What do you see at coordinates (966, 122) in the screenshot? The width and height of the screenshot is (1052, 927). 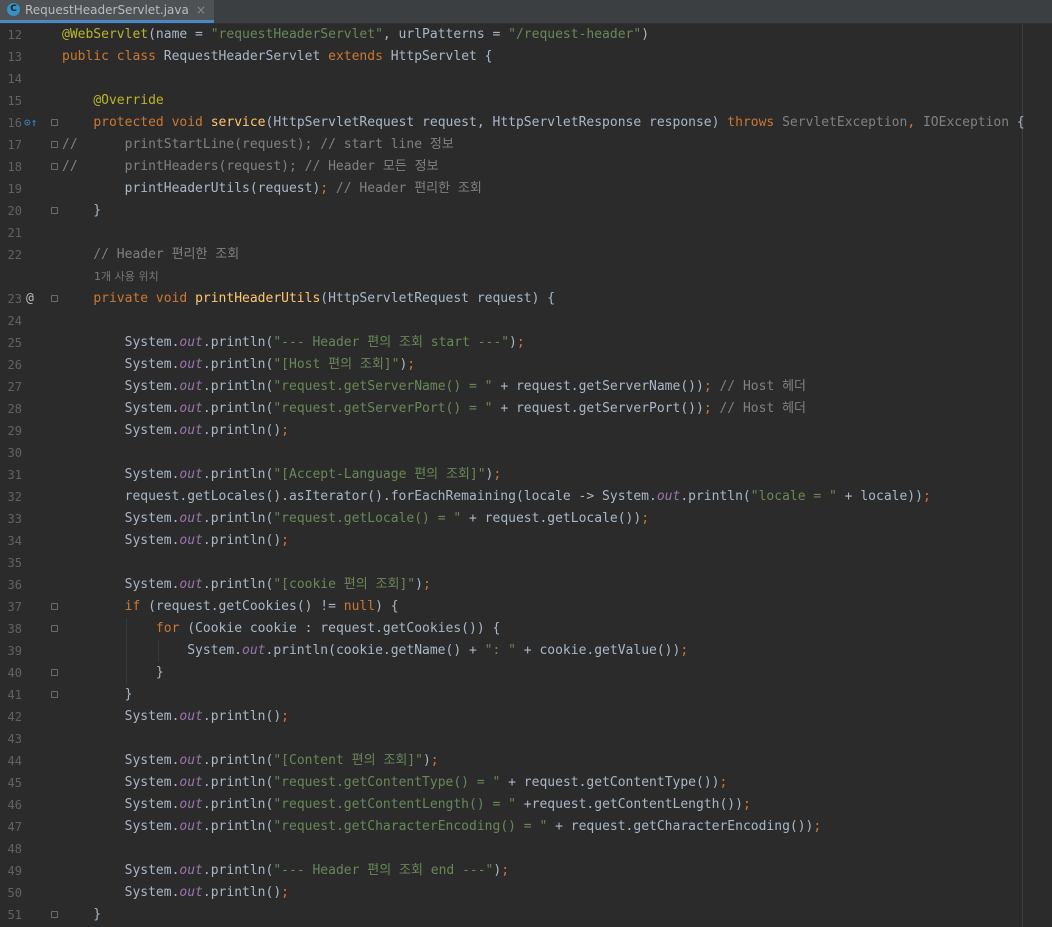 I see `code-token: IOException` at bounding box center [966, 122].